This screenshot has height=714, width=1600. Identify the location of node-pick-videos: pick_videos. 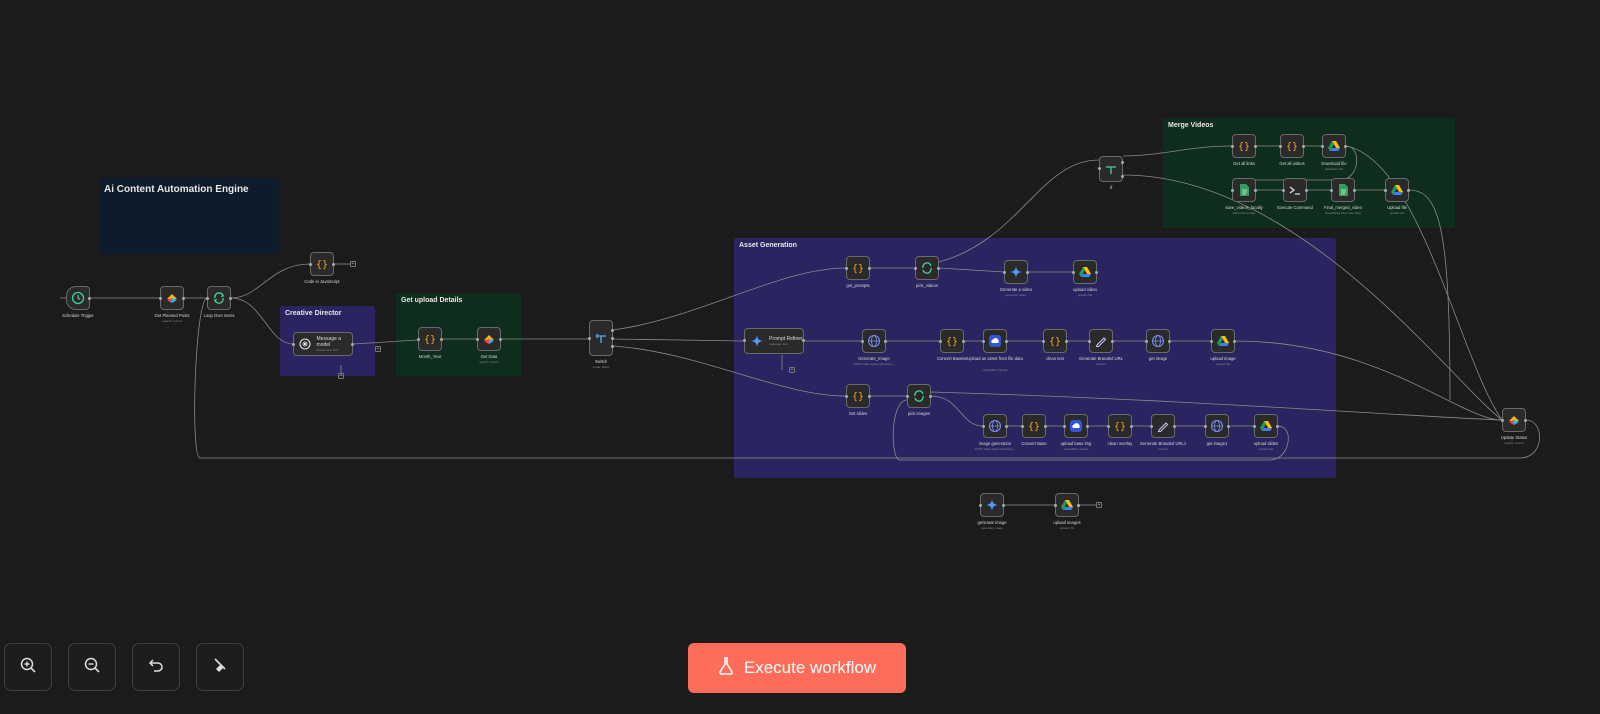
(927, 272).